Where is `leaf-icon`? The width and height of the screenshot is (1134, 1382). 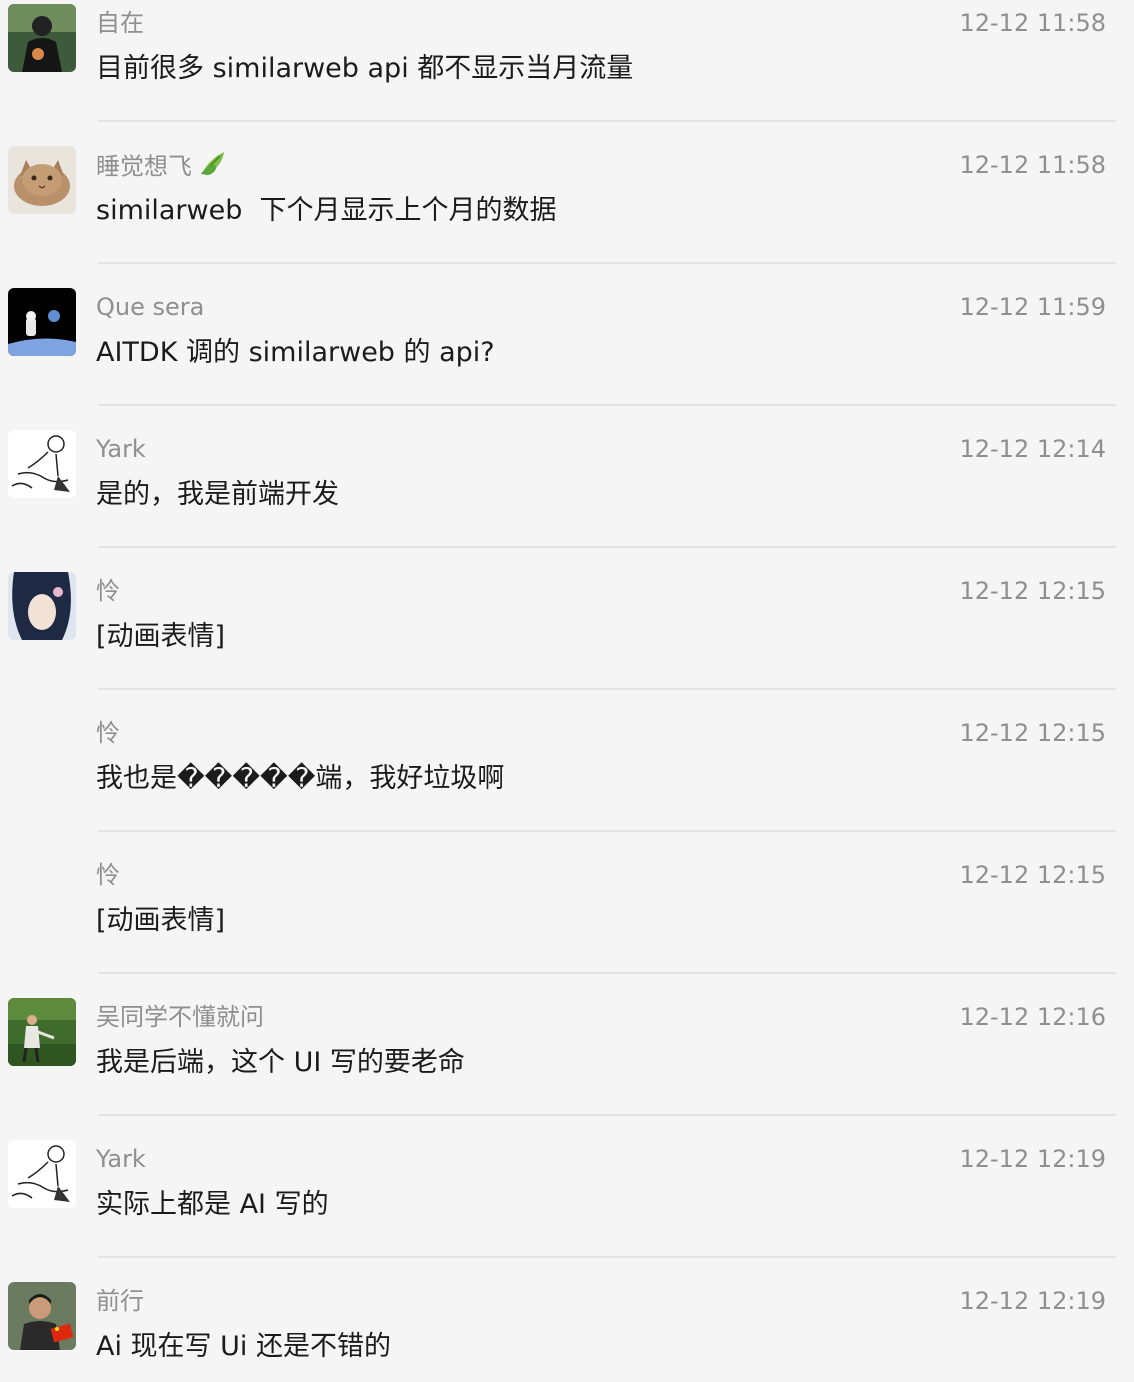
leaf-icon is located at coordinates (214, 167).